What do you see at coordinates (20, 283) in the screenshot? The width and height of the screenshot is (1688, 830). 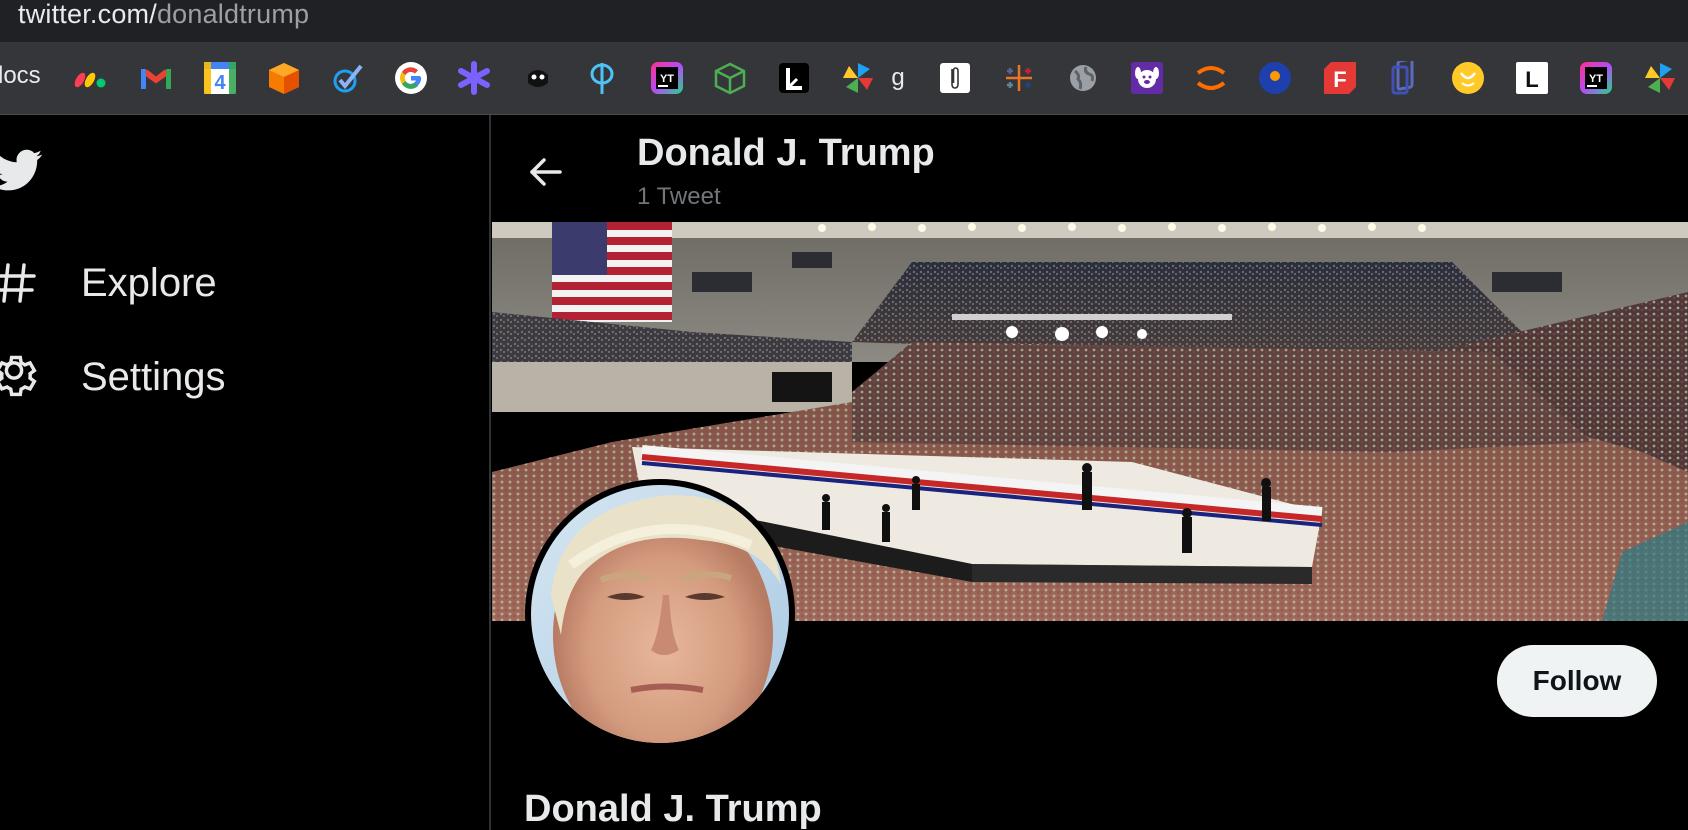 I see `hashtag-icon` at bounding box center [20, 283].